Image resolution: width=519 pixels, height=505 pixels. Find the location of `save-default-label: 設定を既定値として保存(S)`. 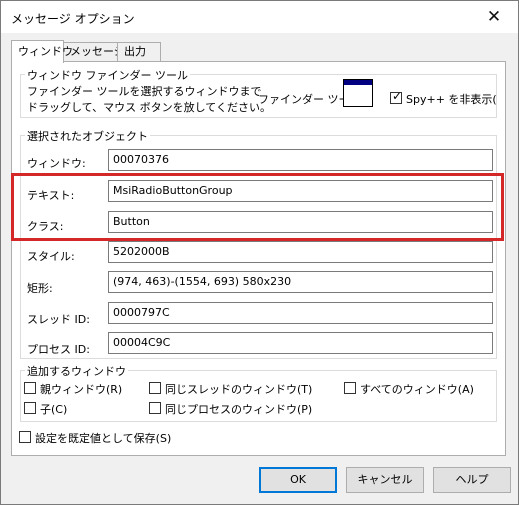

save-default-label: 設定を既定値として保存(S) is located at coordinates (103, 438).